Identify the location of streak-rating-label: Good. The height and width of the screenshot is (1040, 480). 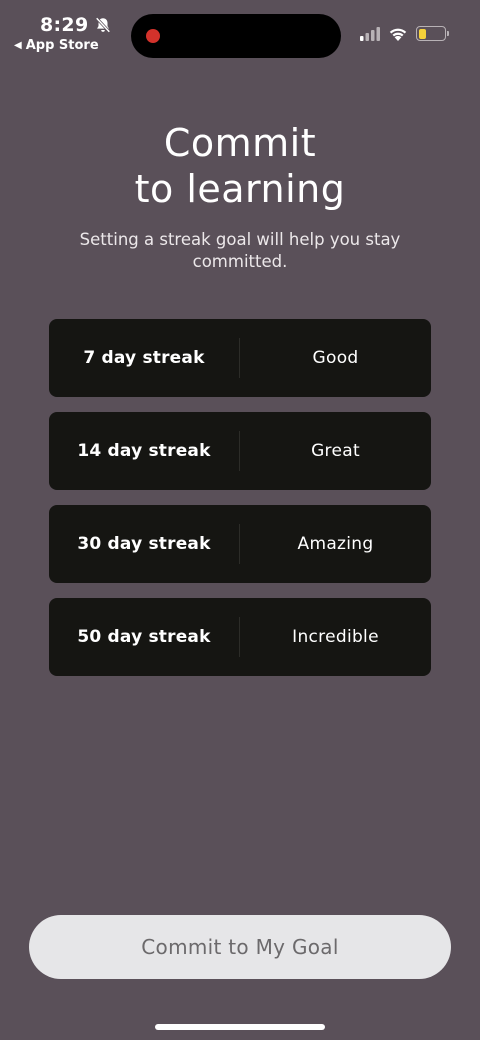
(335, 358).